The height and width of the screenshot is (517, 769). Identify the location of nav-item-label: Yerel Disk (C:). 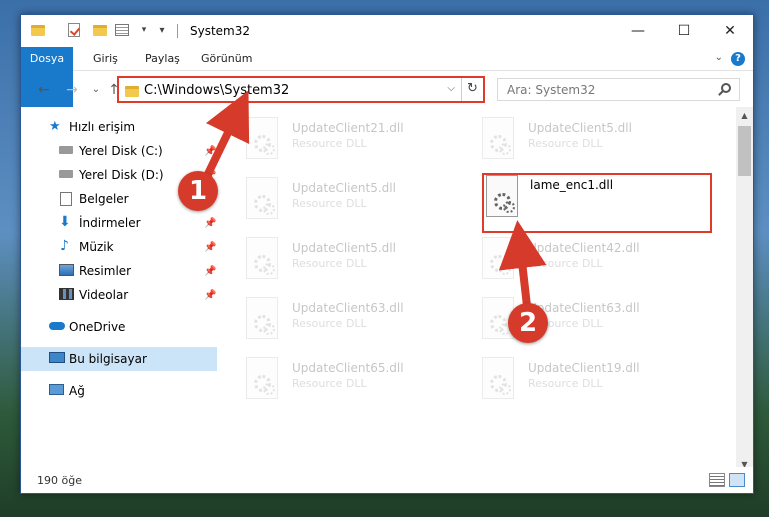
(121, 151).